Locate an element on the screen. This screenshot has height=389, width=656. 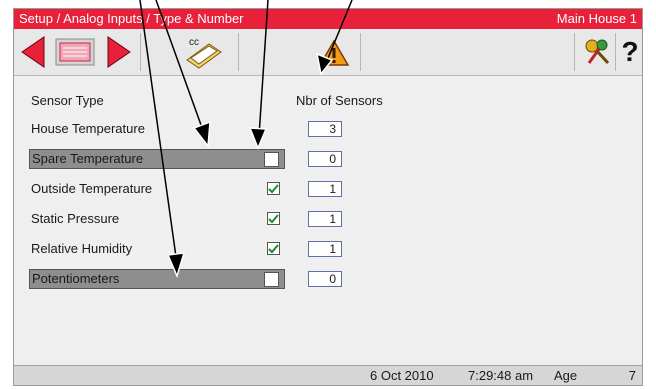
left-arrow-icon is located at coordinates (33, 52).